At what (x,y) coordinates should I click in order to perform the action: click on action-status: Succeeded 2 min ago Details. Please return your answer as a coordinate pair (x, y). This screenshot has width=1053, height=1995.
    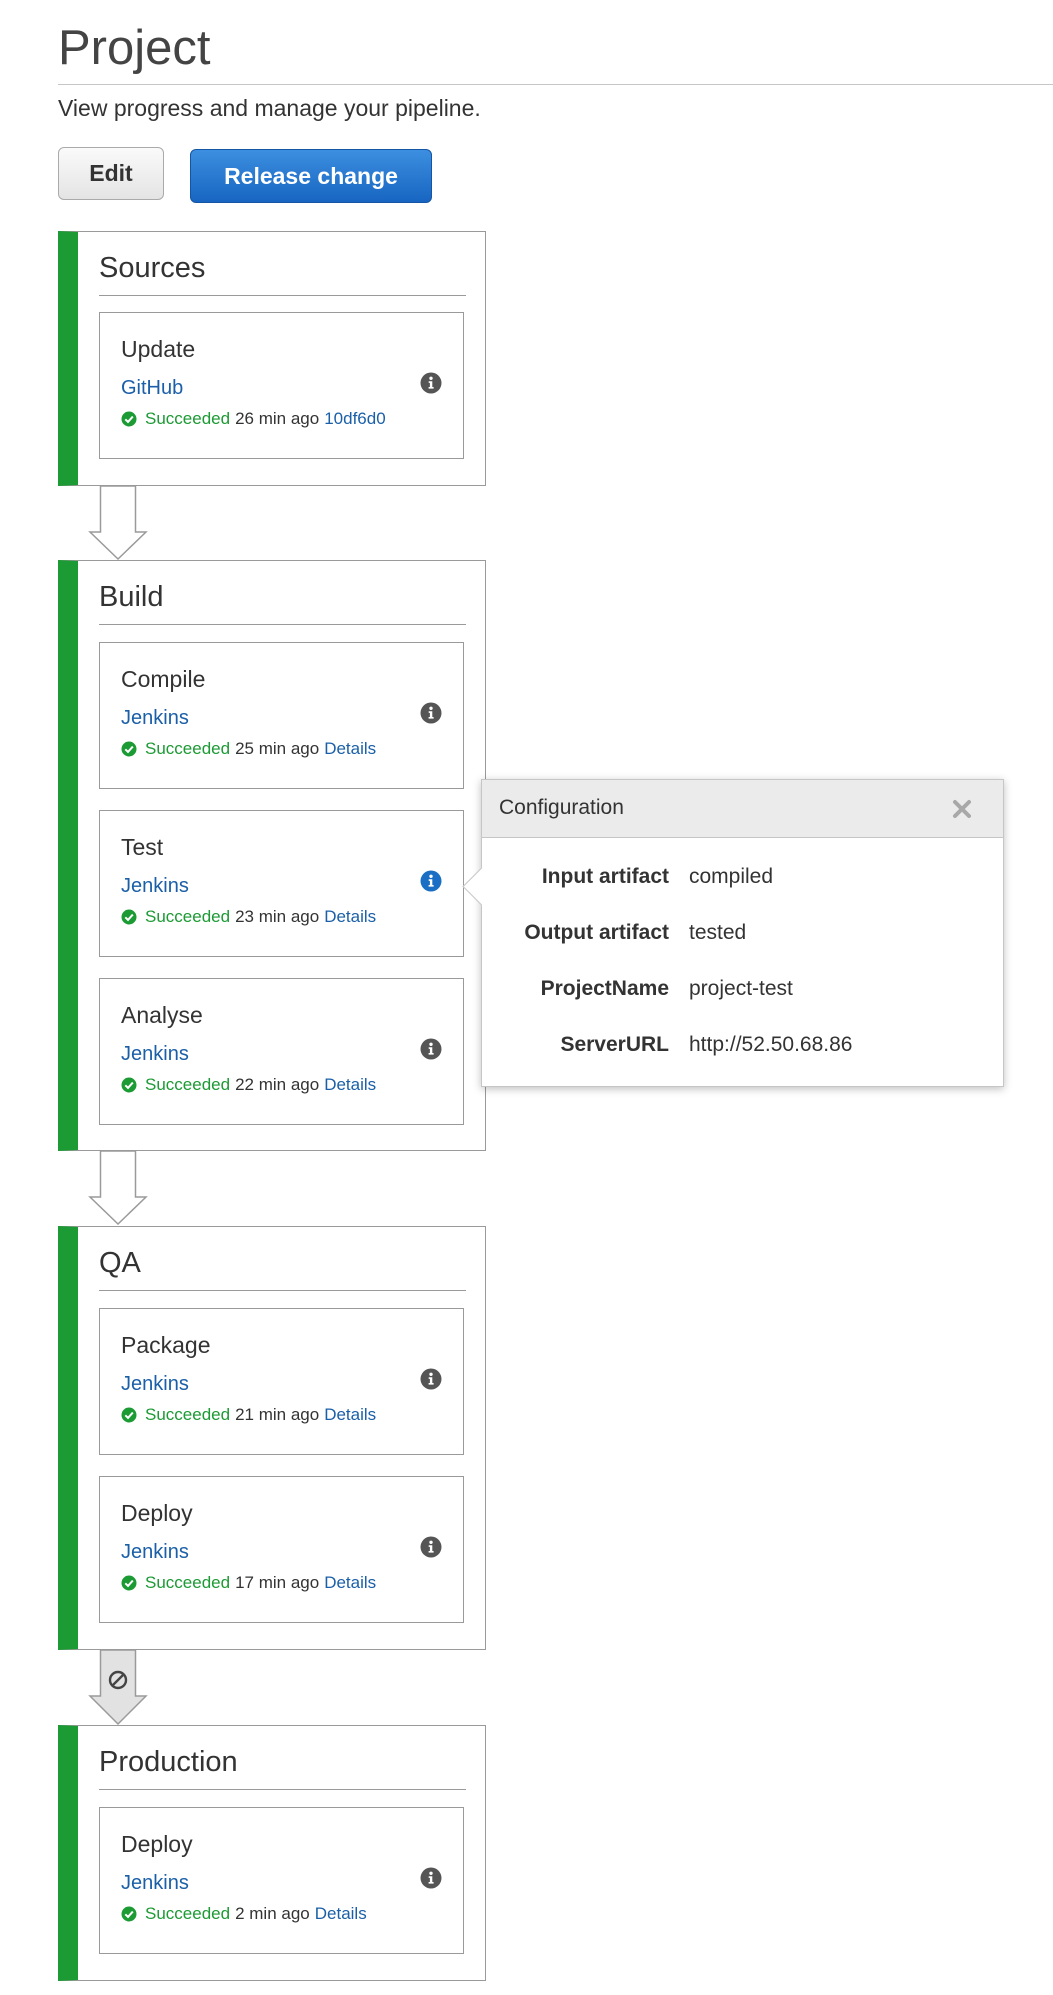
    Looking at the image, I should click on (244, 1914).